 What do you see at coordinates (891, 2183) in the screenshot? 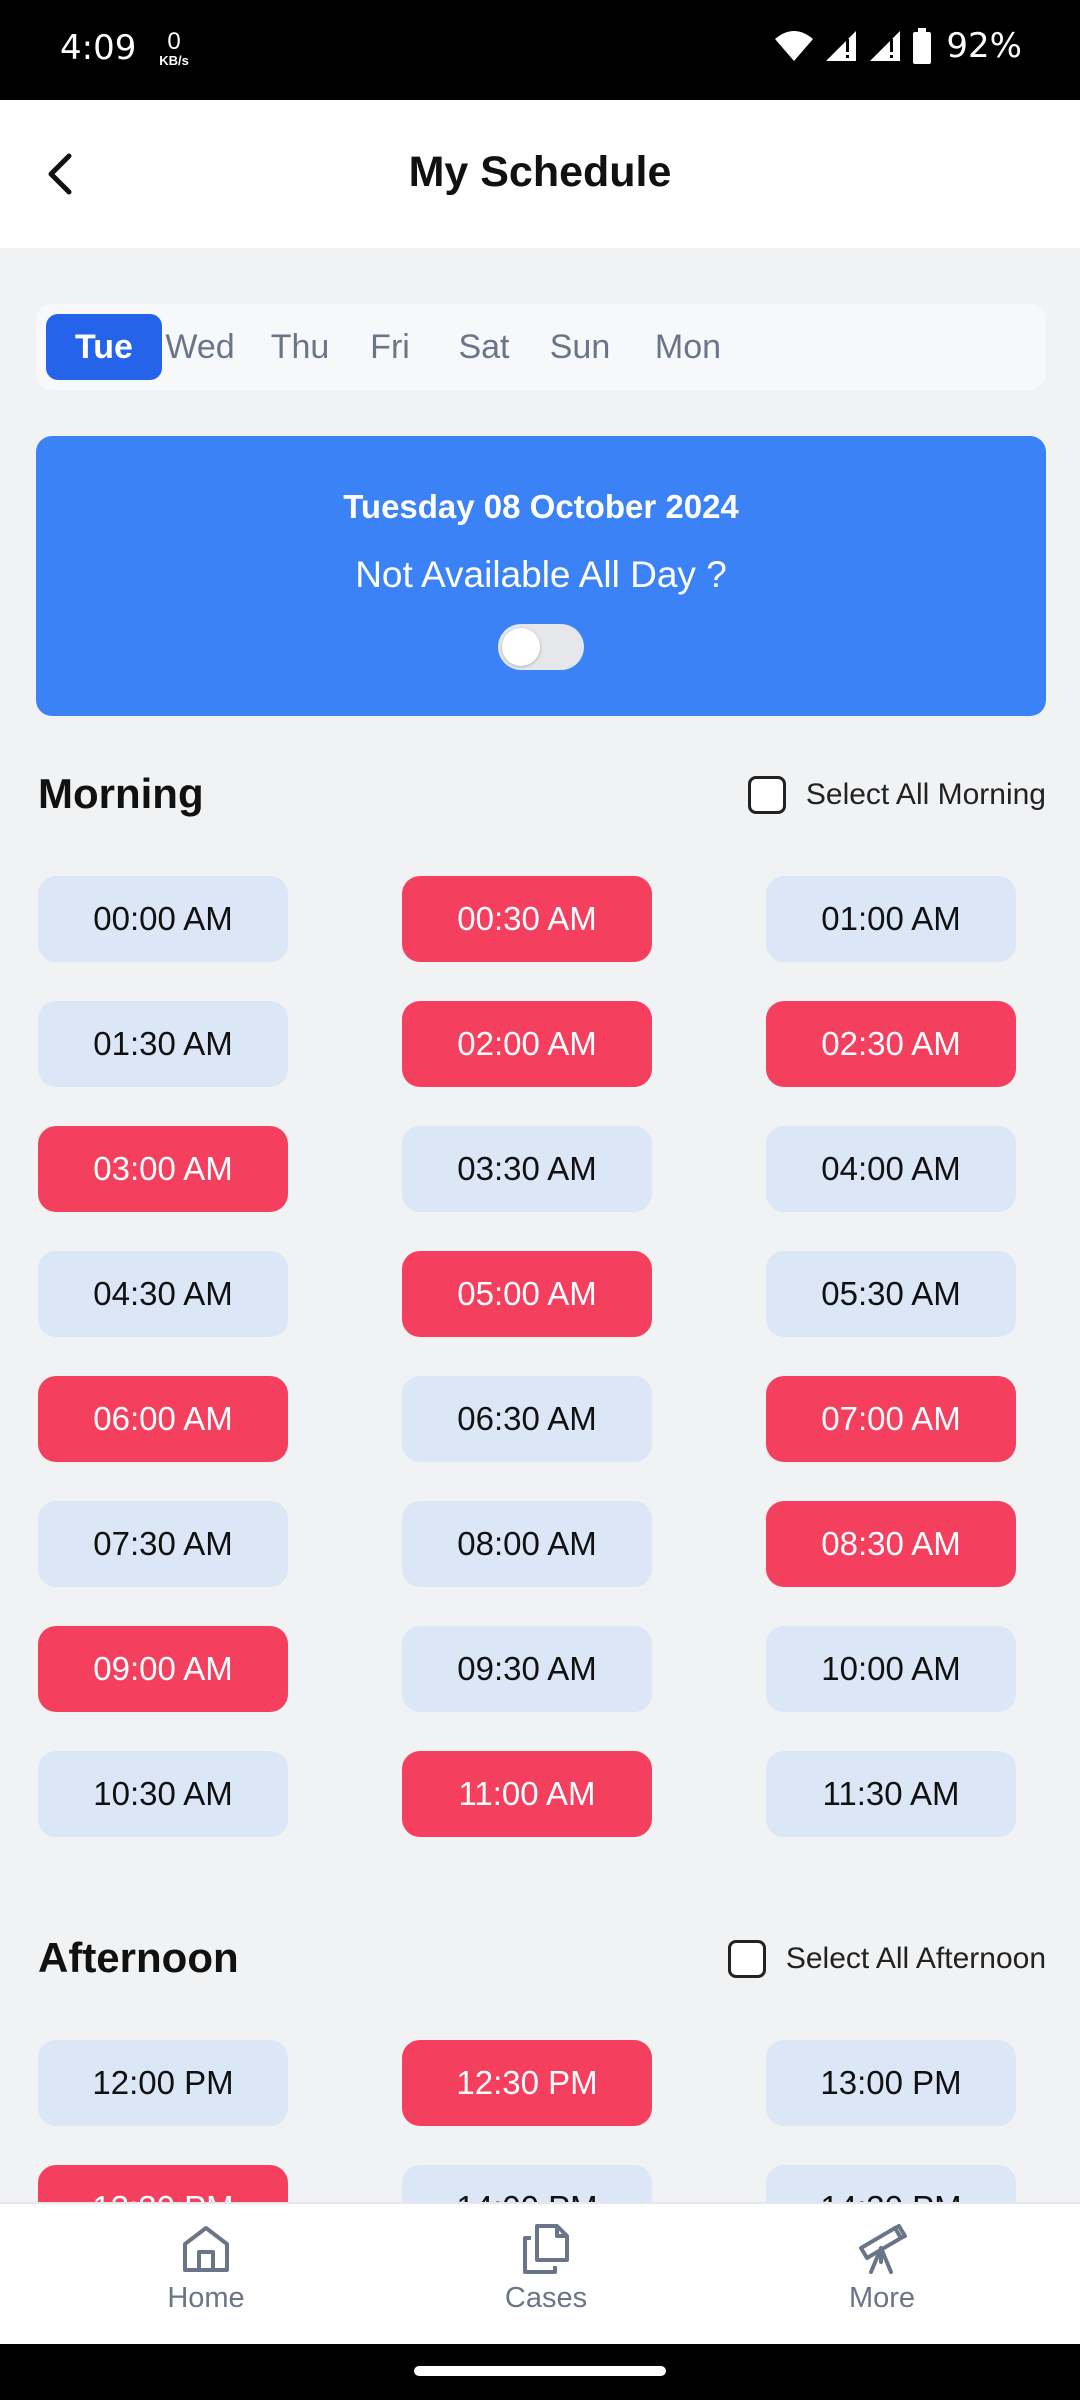
I see `time-slot: 14:30 PM` at bounding box center [891, 2183].